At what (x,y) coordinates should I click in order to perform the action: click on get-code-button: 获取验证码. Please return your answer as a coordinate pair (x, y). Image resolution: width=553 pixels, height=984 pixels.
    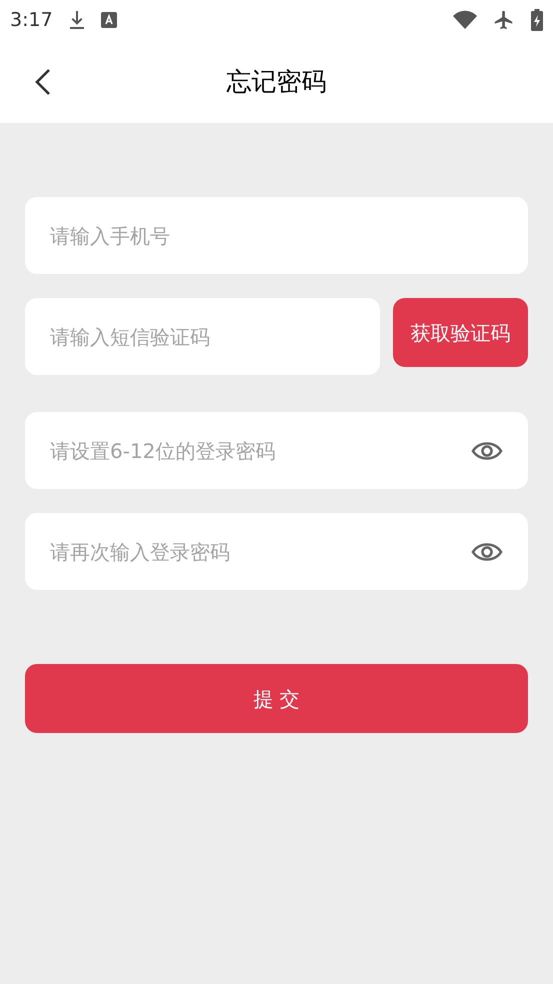
    Looking at the image, I should click on (460, 332).